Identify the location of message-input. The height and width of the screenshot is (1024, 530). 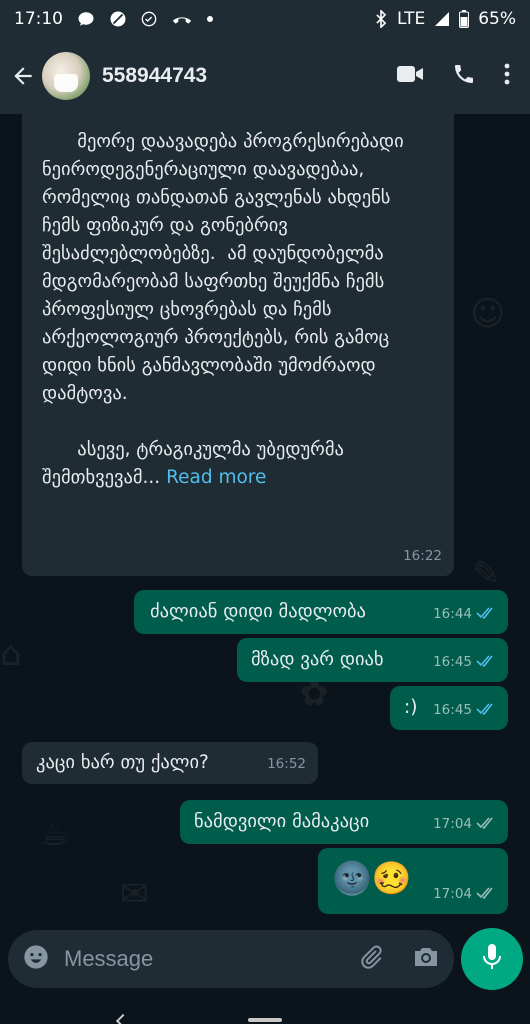
(189, 959).